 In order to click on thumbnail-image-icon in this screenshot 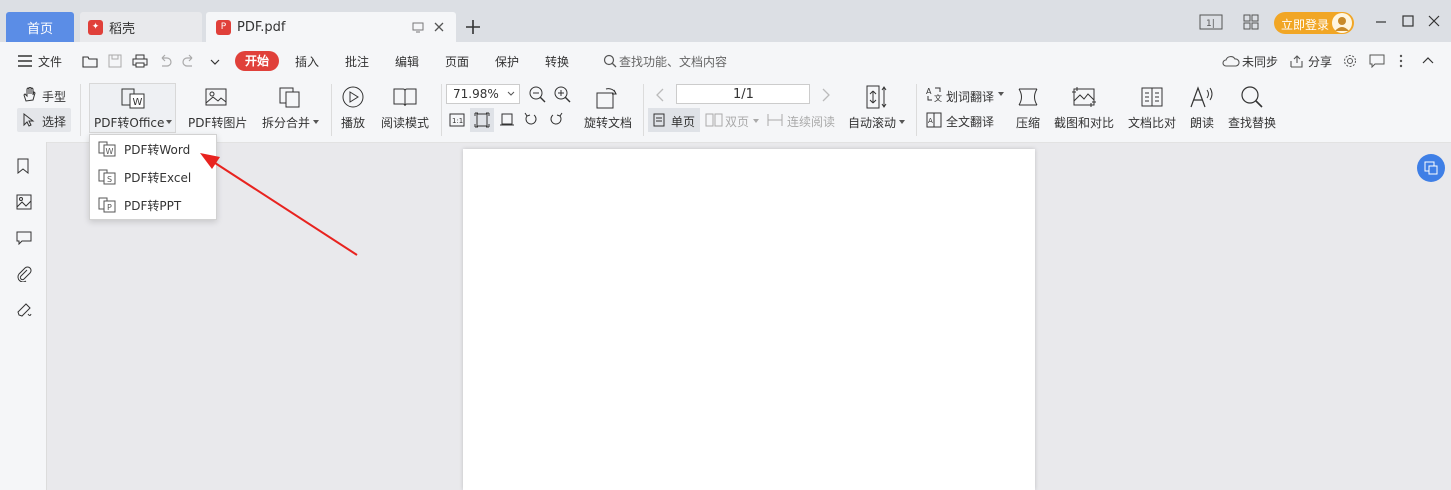, I will do `click(24, 202)`.